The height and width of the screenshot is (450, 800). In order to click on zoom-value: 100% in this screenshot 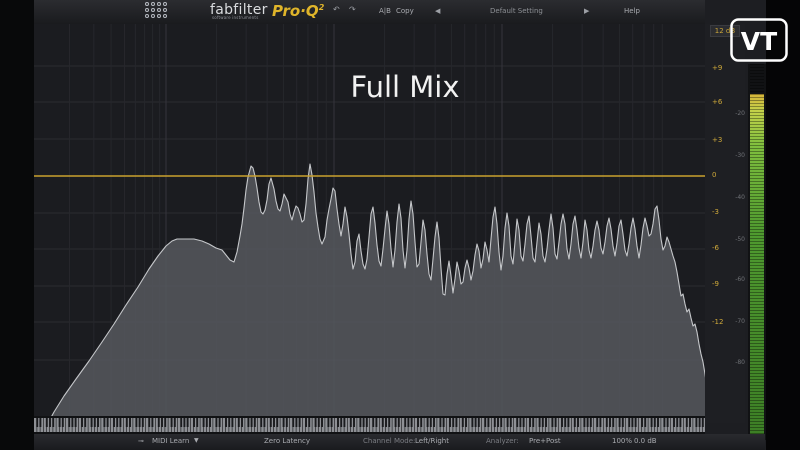, I will do `click(622, 441)`.